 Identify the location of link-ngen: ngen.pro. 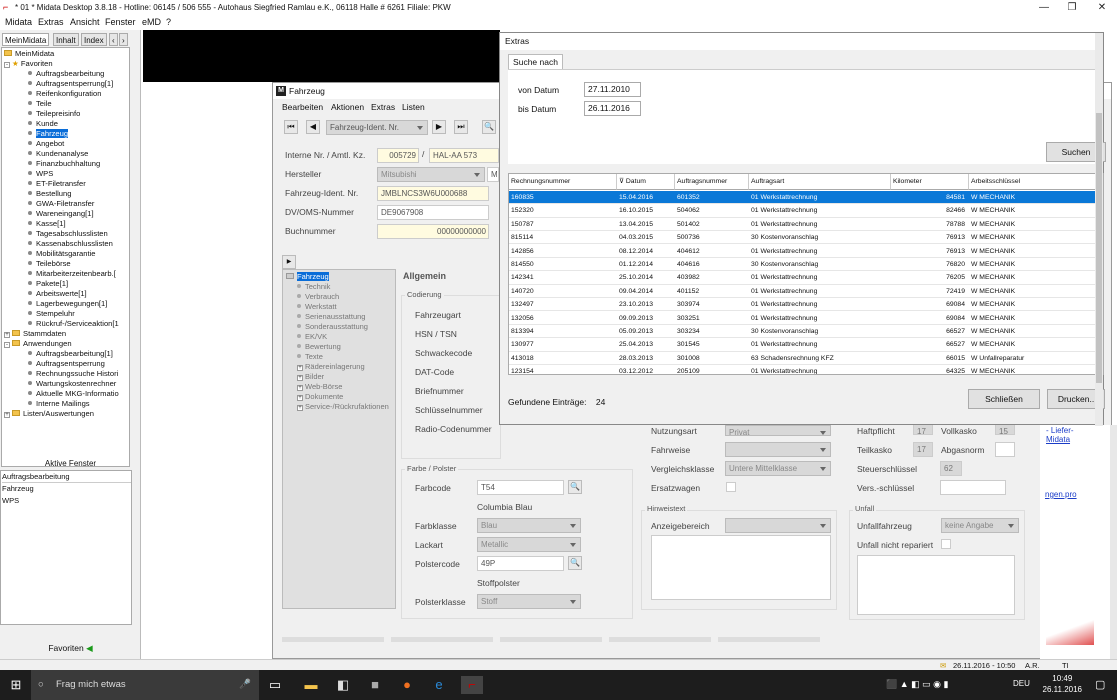
(1061, 494).